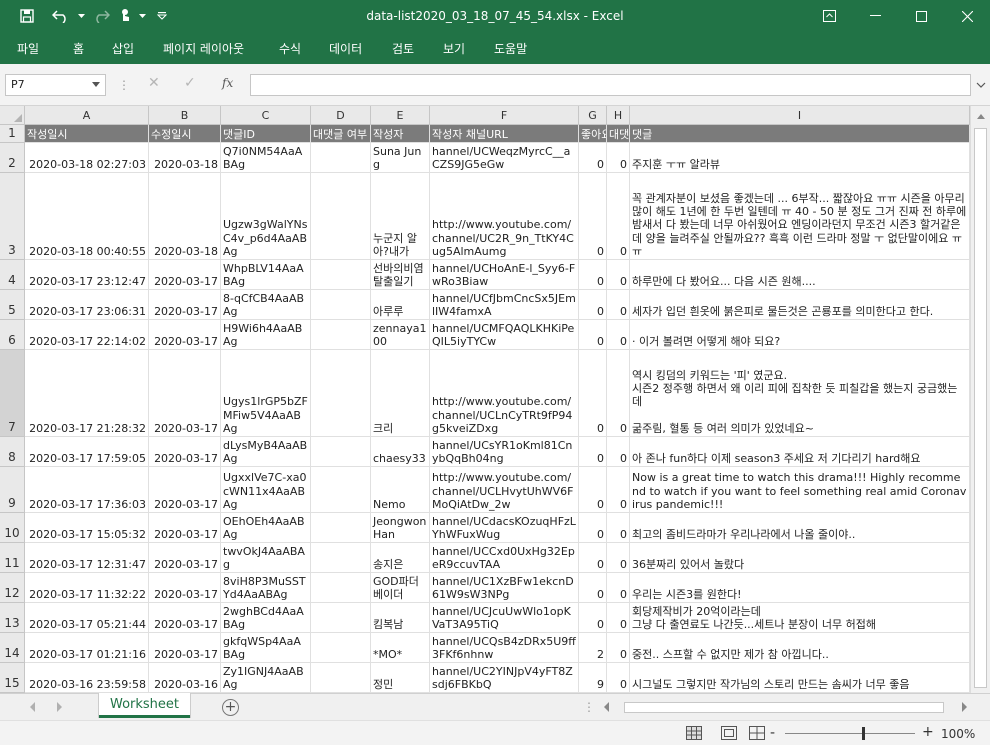 This screenshot has height=745, width=990. I want to click on table-cell: H9Wi6h4AaABAg, so click(266, 335).